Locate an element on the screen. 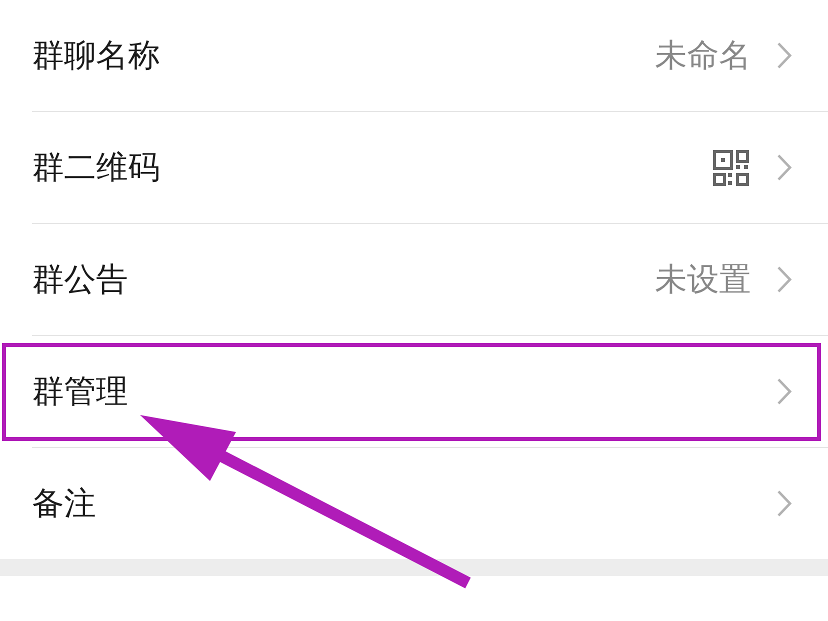  row-label: 群公告 is located at coordinates (80, 279).